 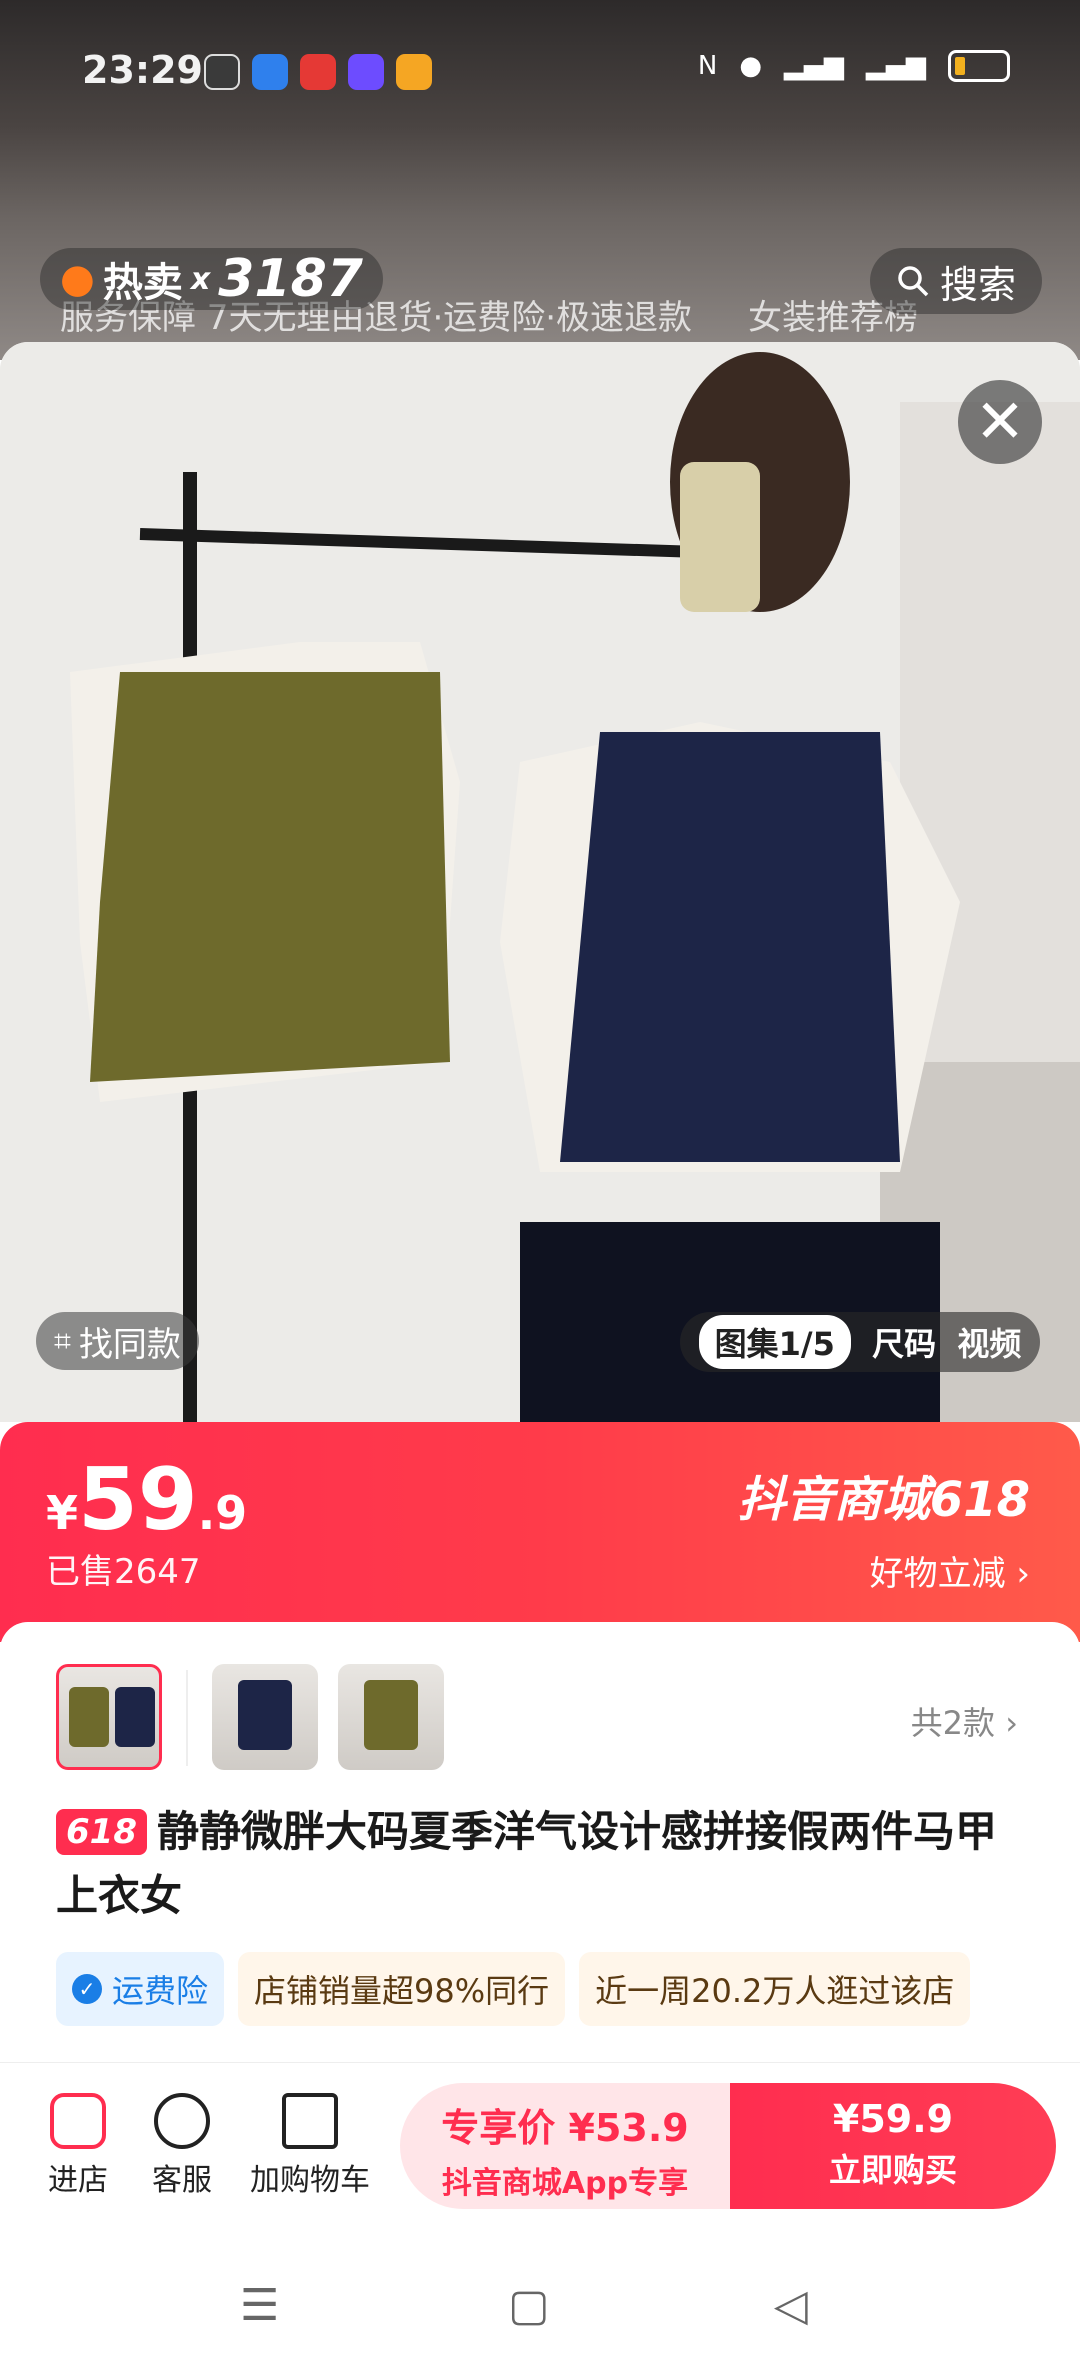 I want to click on hot-count: 3187, so click(x=290, y=279).